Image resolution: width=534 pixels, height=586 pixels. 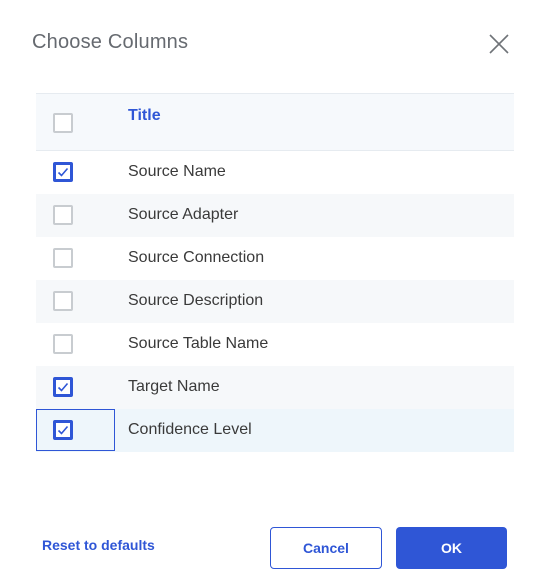 What do you see at coordinates (174, 386) in the screenshot?
I see `column-label: Target Name` at bounding box center [174, 386].